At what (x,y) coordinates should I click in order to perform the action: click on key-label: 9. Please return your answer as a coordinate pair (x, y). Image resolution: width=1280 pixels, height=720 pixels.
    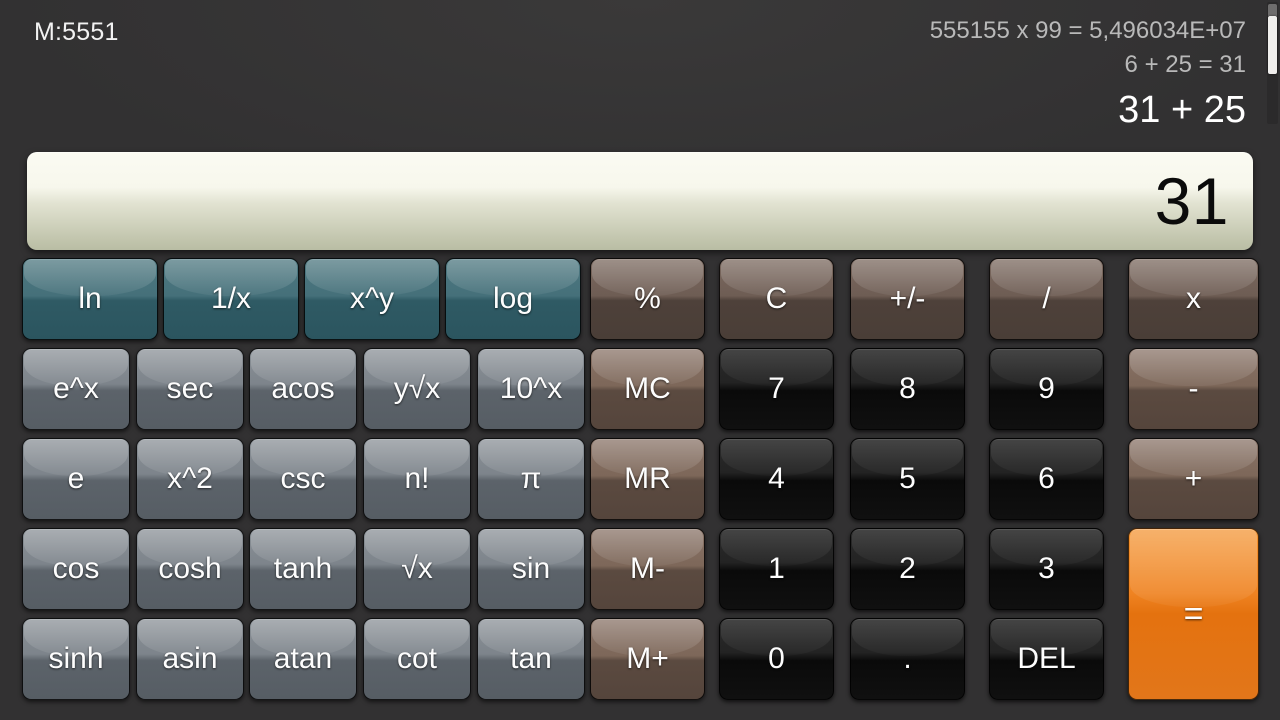
    Looking at the image, I should click on (1046, 388).